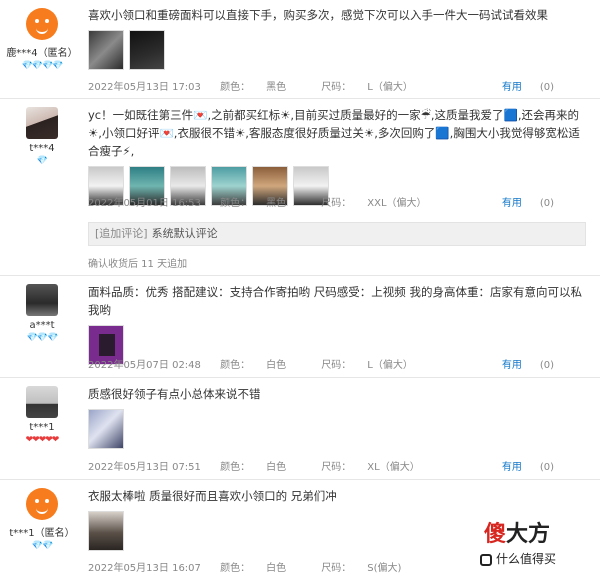 This screenshot has width=600, height=578. I want to click on review-date: 2022年05月13日 16:07, so click(144, 568).